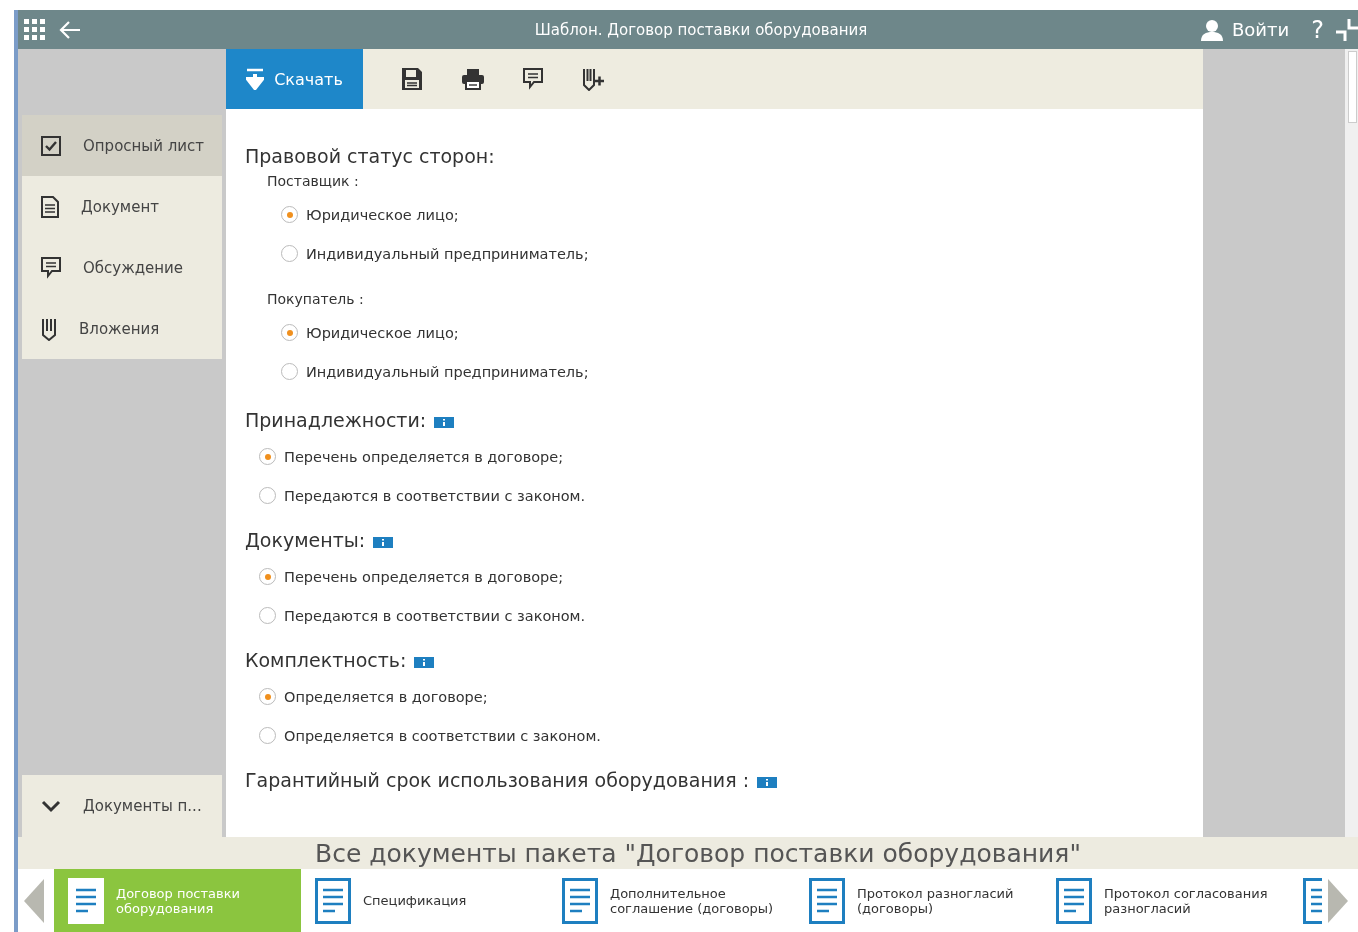 The width and height of the screenshot is (1358, 932). I want to click on add-attachment-icon, so click(593, 79).